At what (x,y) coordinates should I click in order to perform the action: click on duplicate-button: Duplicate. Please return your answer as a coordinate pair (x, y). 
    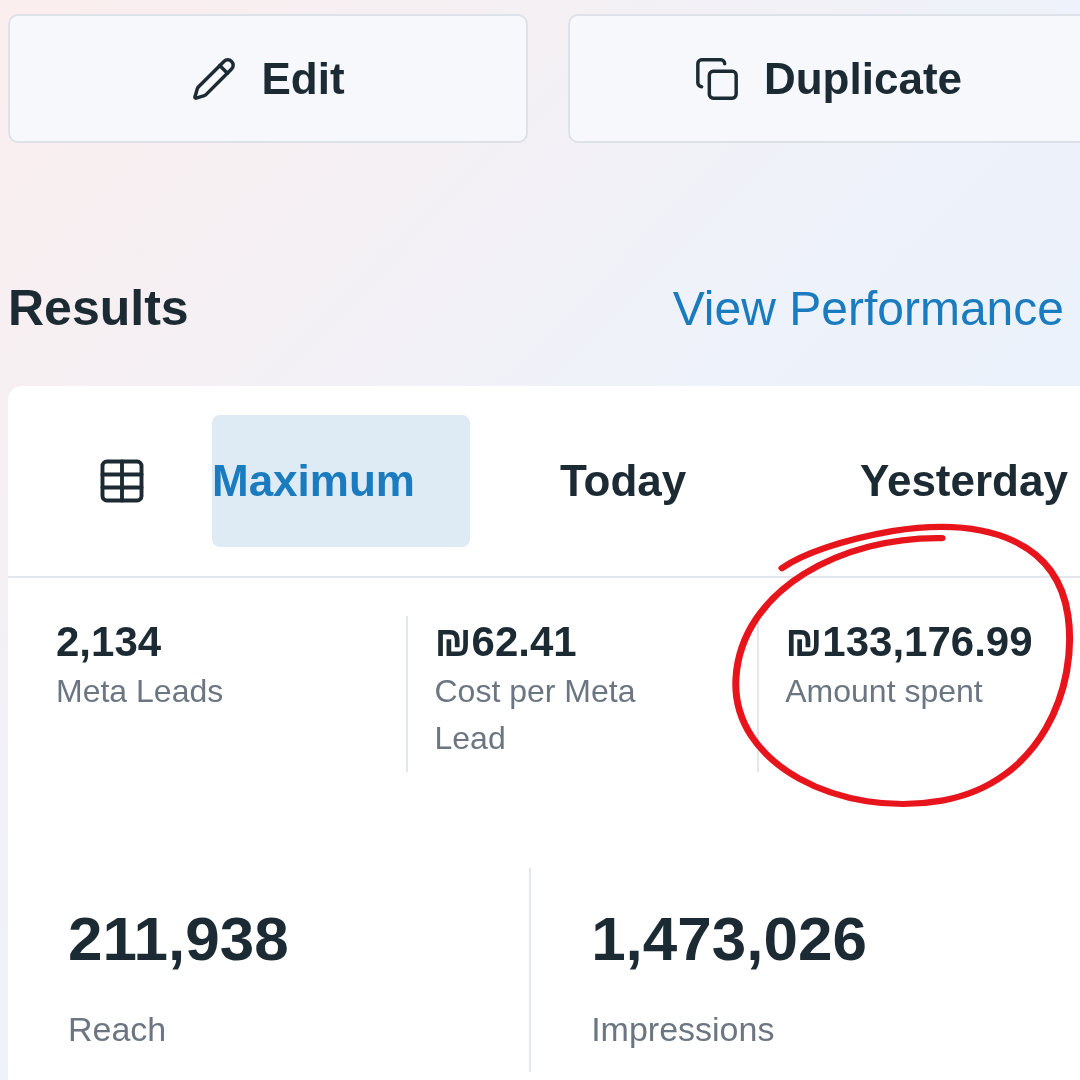
    Looking at the image, I should click on (824, 78).